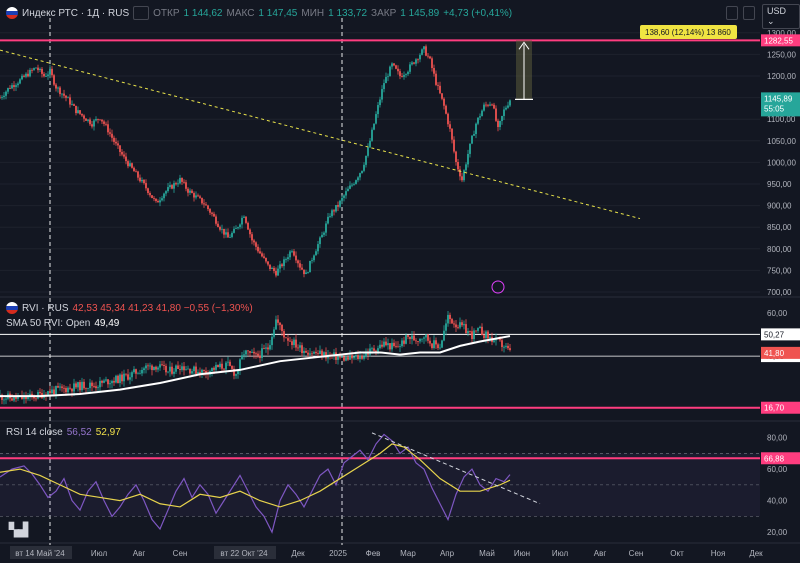 This screenshot has width=800, height=563. What do you see at coordinates (45, 308) in the screenshot?
I see `rvi-title: RVI · RUS` at bounding box center [45, 308].